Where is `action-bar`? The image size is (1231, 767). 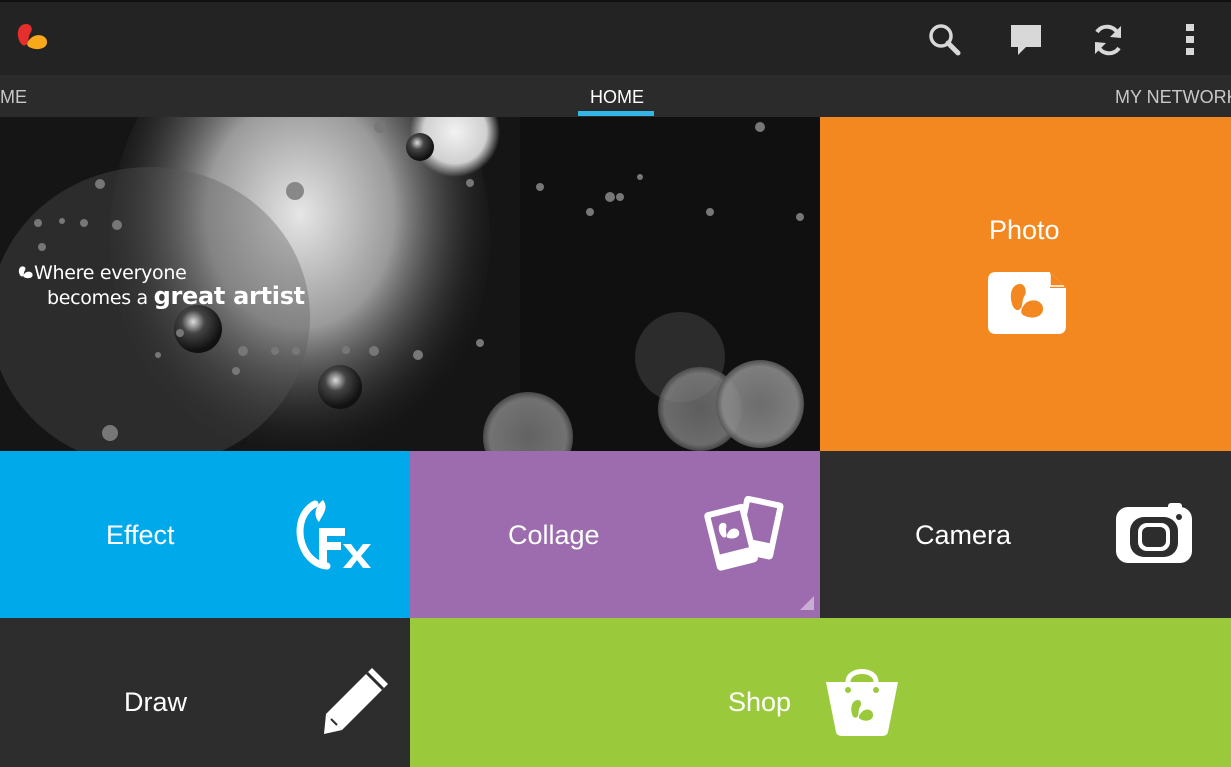 action-bar is located at coordinates (615, 37).